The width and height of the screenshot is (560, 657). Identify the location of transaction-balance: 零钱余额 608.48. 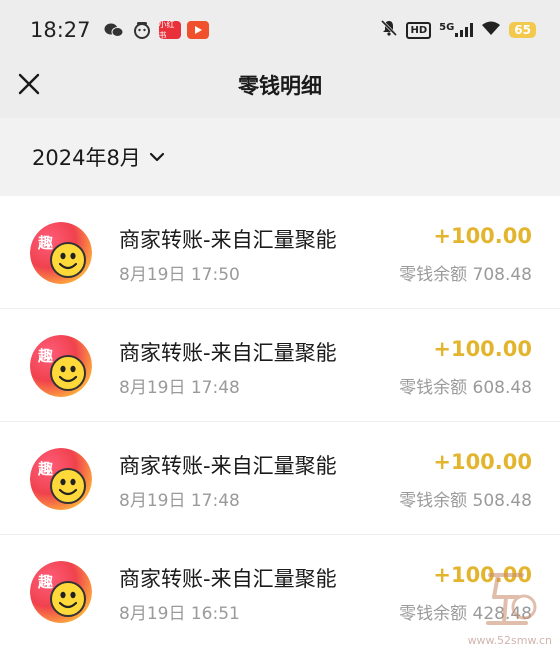
(465, 388).